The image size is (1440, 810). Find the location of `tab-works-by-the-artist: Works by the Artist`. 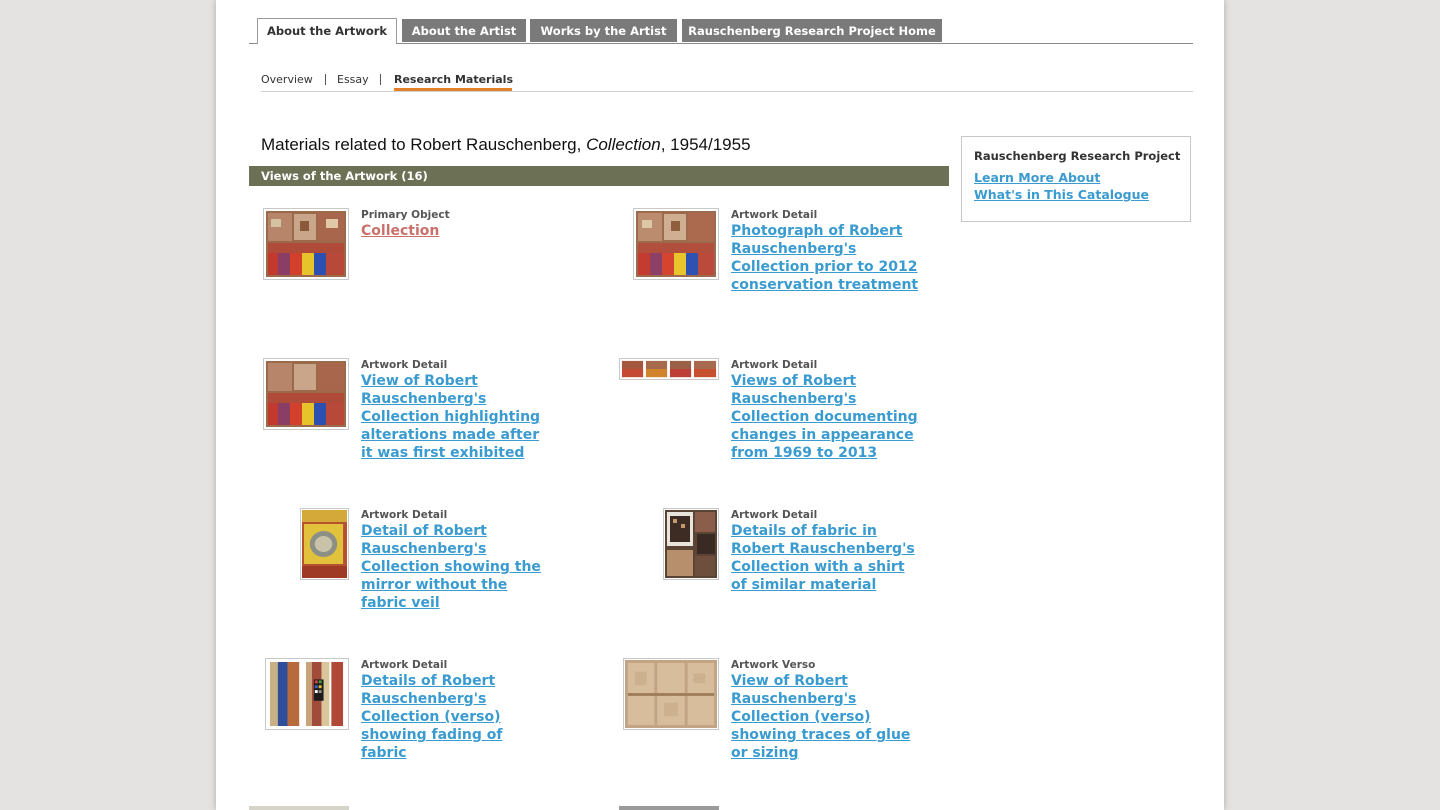

tab-works-by-the-artist: Works by the Artist is located at coordinates (603, 30).